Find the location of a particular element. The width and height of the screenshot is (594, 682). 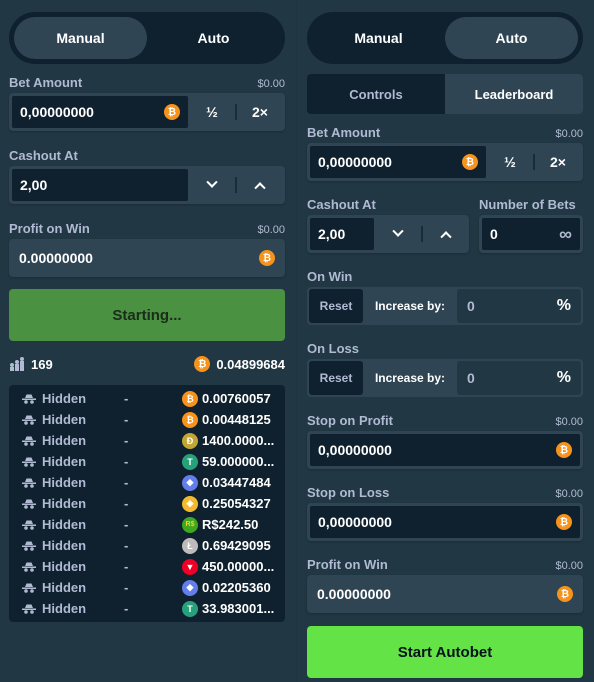

doge-icon: Ð is located at coordinates (190, 440).